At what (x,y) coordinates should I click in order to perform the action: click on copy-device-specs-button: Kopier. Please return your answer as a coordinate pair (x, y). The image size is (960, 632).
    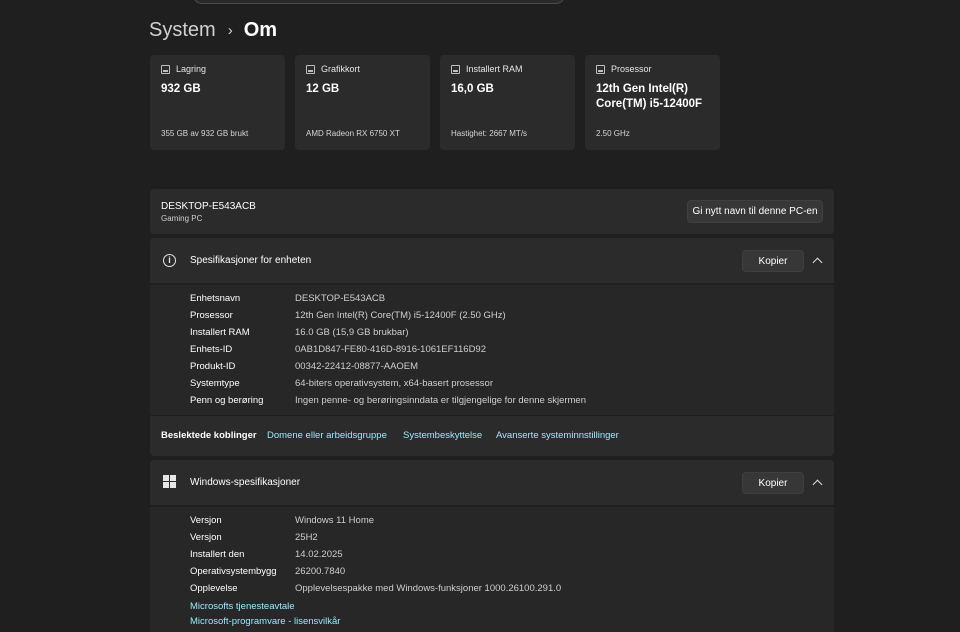
    Looking at the image, I should click on (773, 261).